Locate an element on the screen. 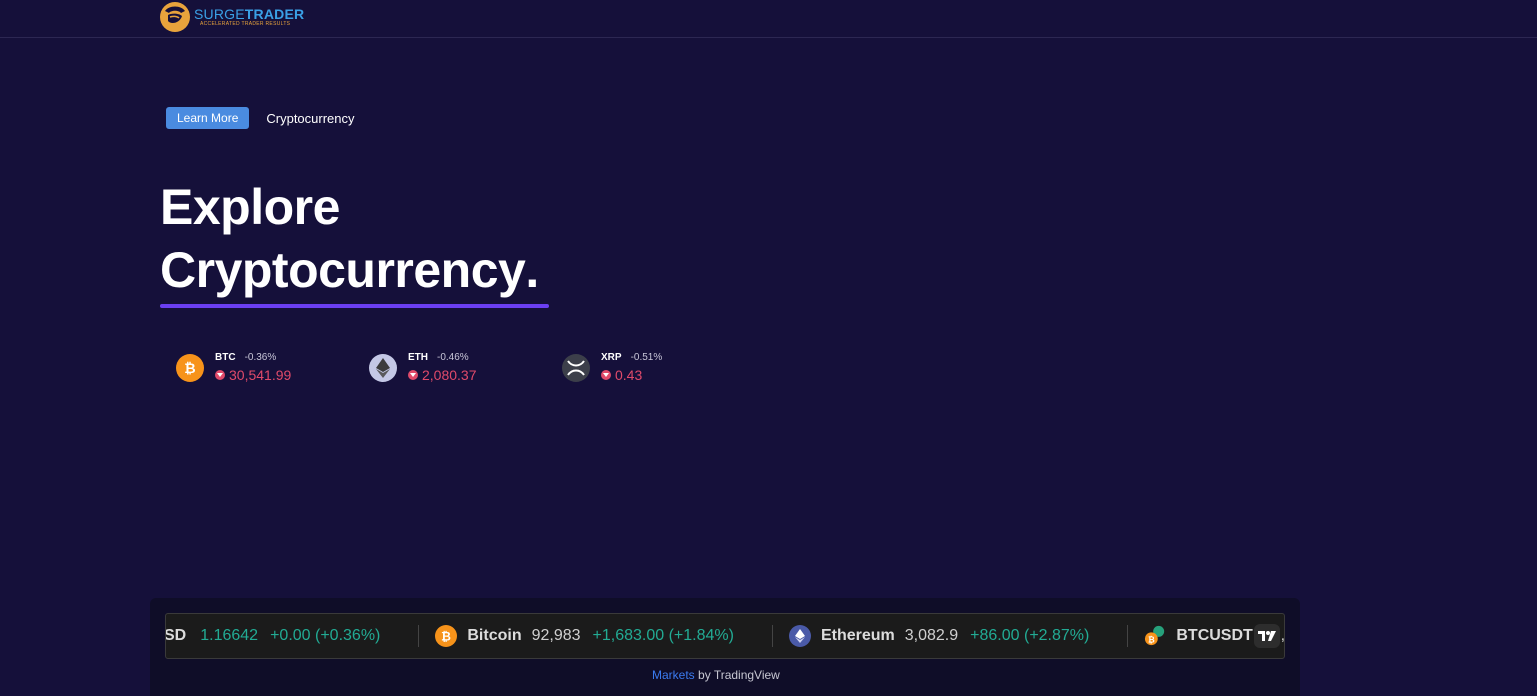  btcusdt-pair-icon: ₿ is located at coordinates (1155, 636).